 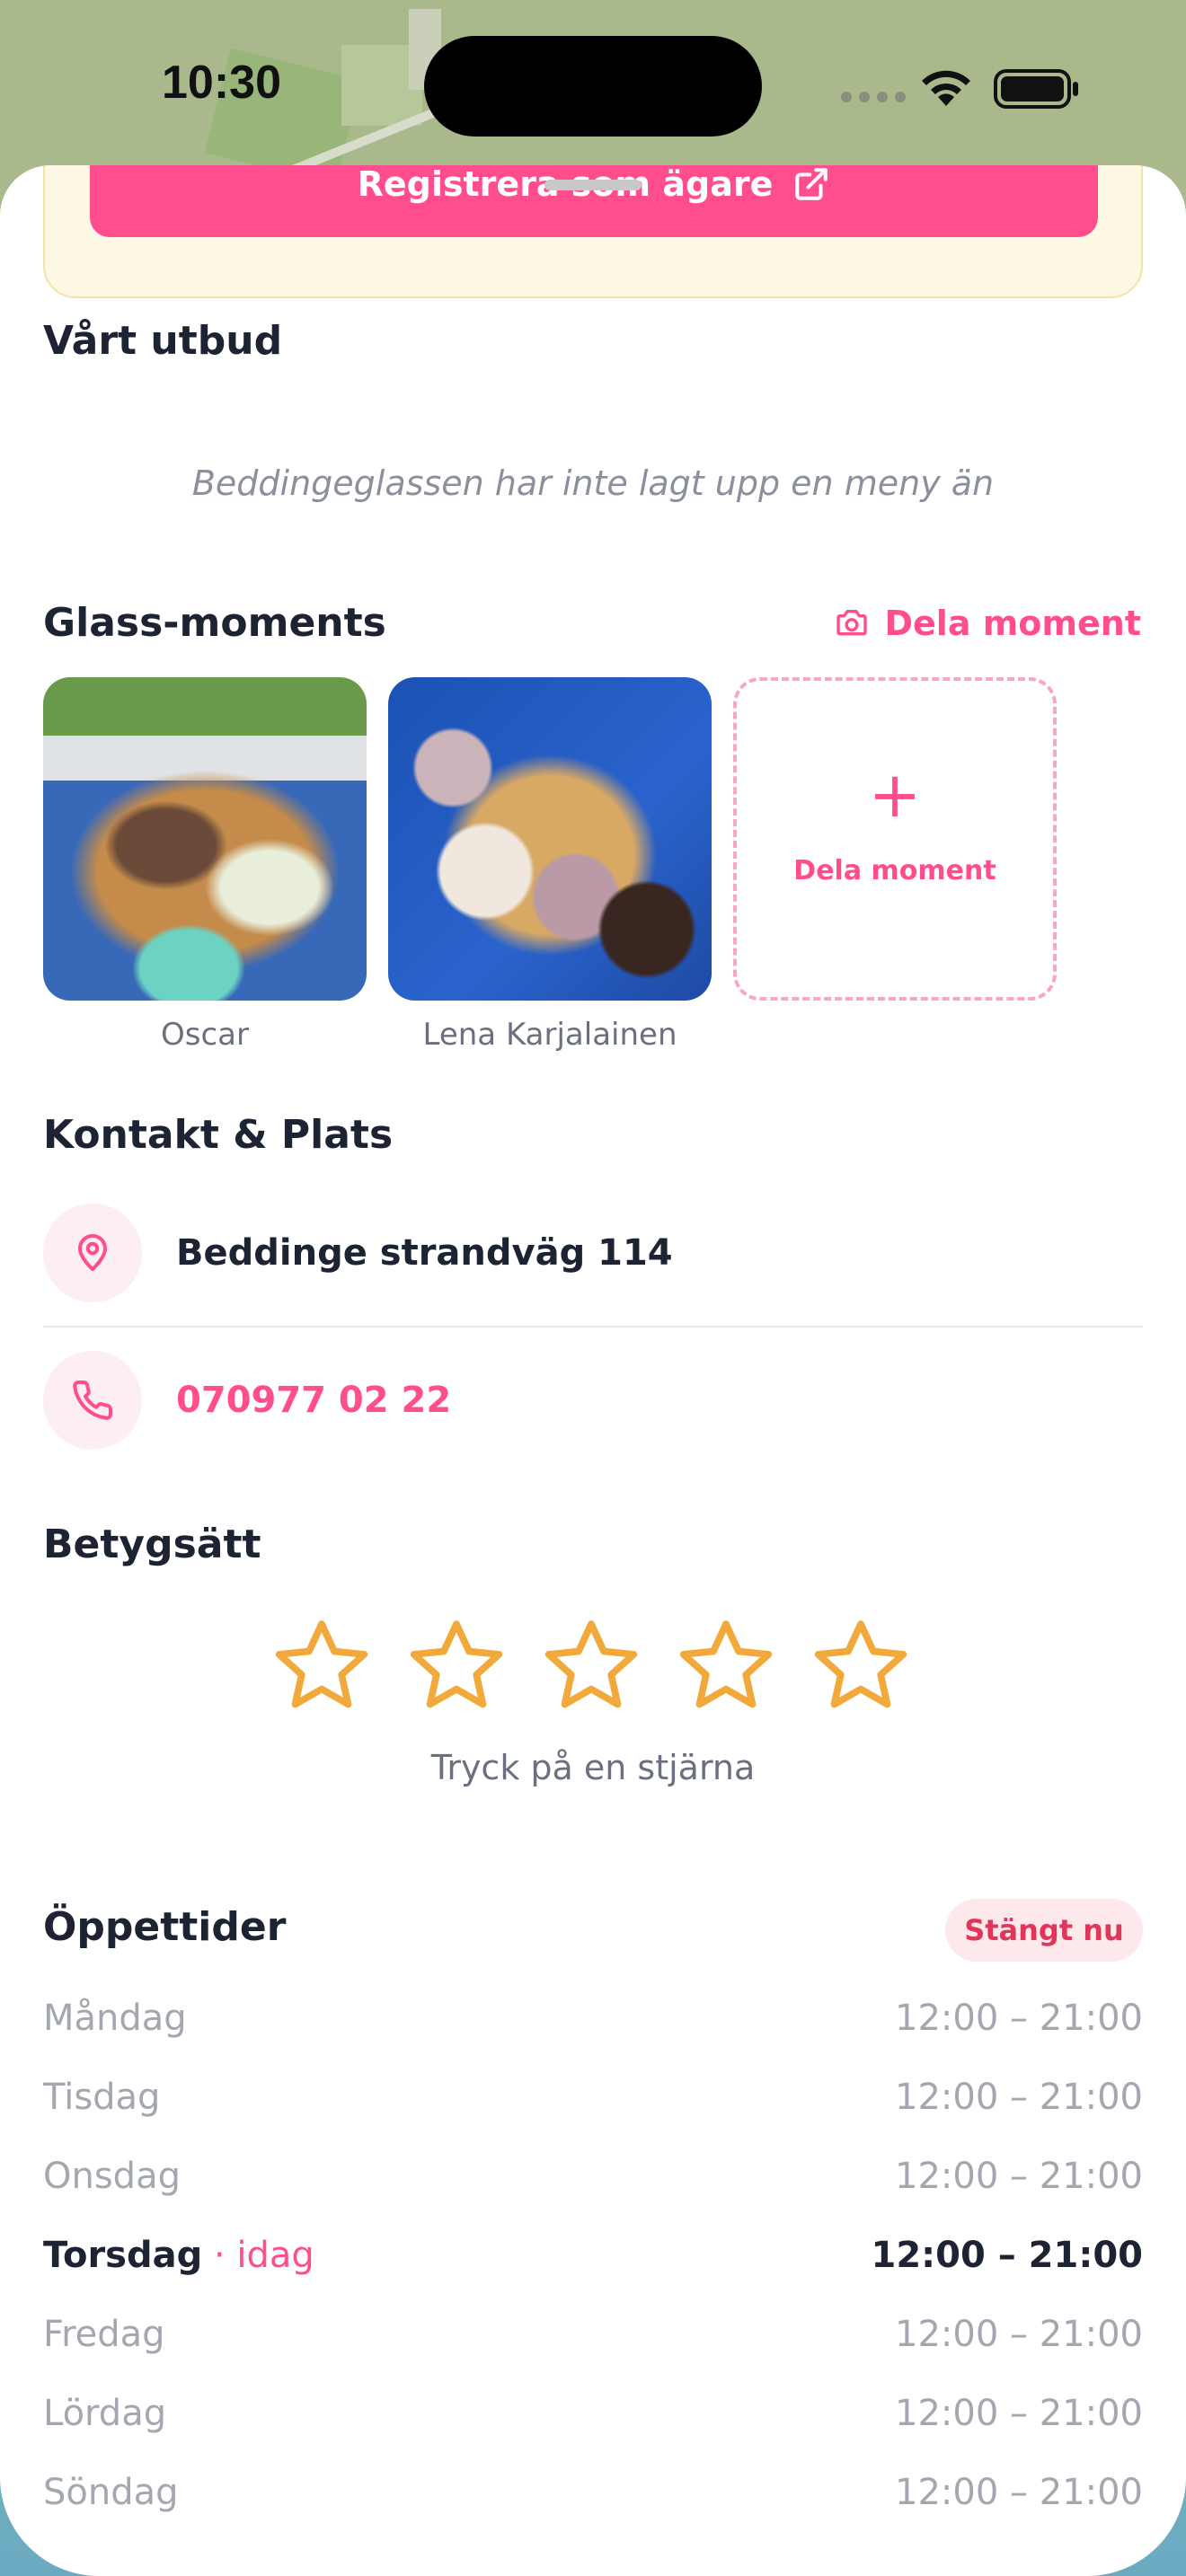 What do you see at coordinates (1036, 89) in the screenshot?
I see `battery-icon` at bounding box center [1036, 89].